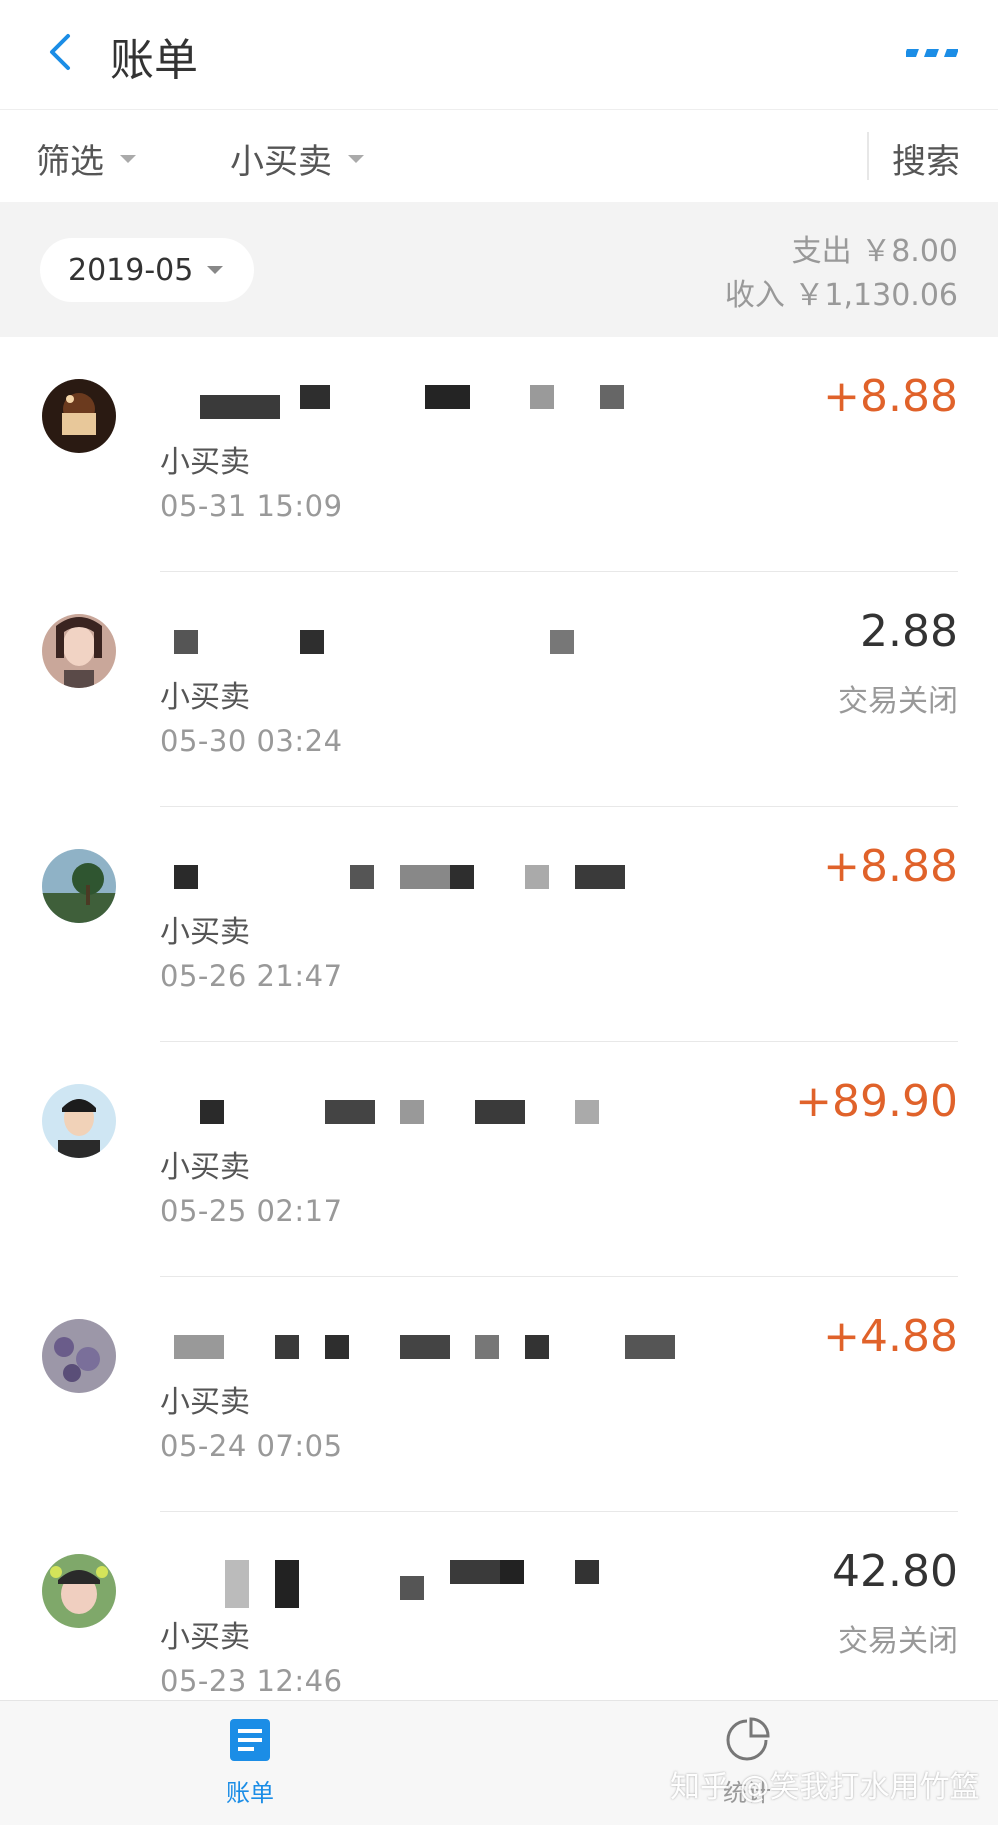 This screenshot has height=1825, width=998. Describe the element at coordinates (868, 156) in the screenshot. I see `divider` at that location.